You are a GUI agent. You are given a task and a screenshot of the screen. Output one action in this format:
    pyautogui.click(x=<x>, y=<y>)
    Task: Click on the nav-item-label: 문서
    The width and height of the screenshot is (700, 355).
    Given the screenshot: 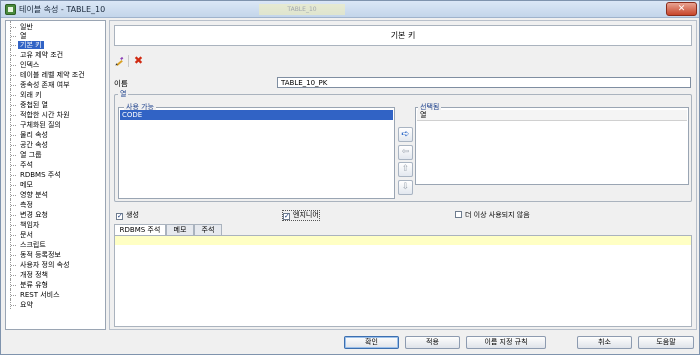 What is the action you would take?
    pyautogui.click(x=26, y=235)
    